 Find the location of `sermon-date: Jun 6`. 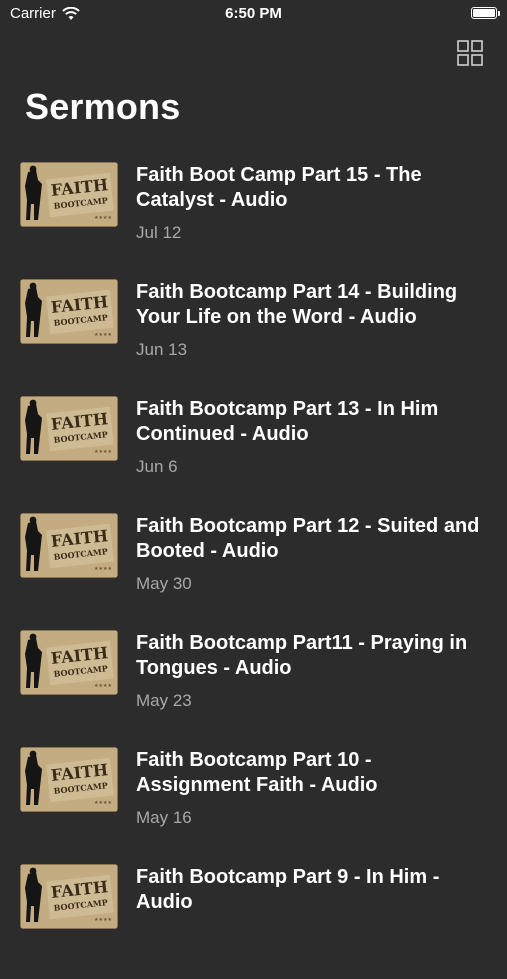

sermon-date: Jun 6 is located at coordinates (157, 466).